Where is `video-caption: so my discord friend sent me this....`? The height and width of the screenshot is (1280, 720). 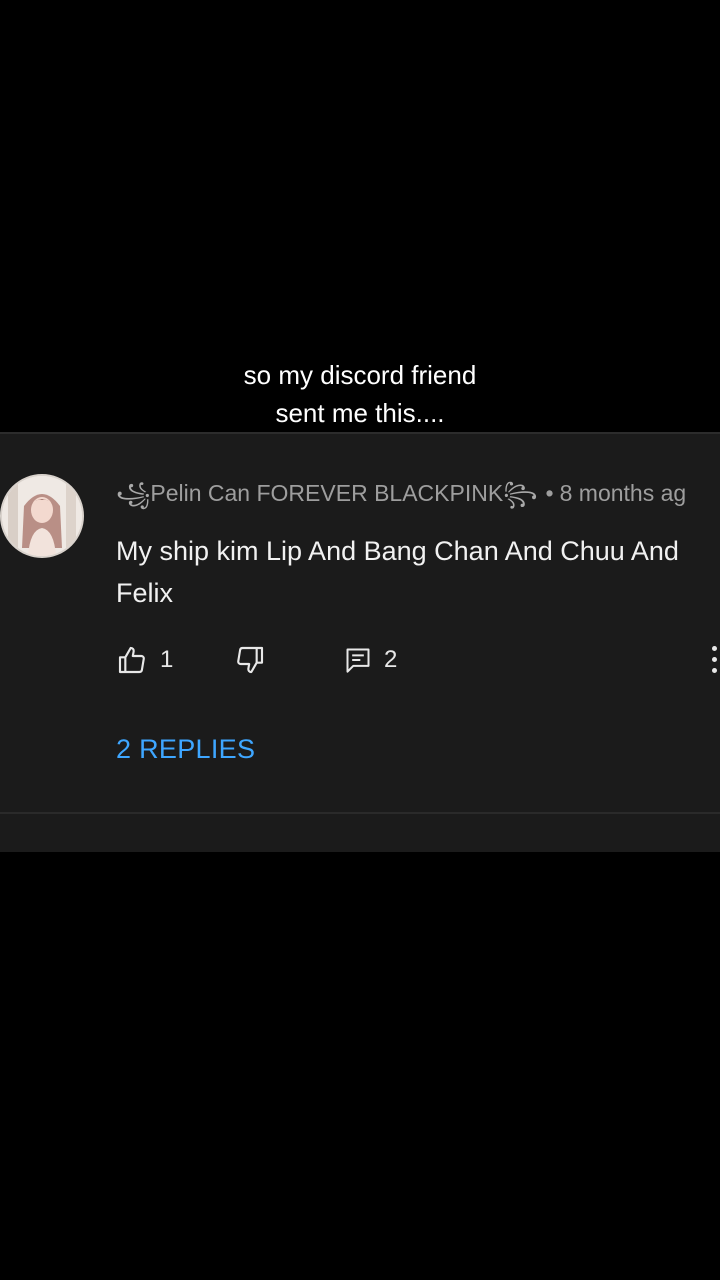
video-caption: so my discord friend sent me this.... is located at coordinates (360, 394).